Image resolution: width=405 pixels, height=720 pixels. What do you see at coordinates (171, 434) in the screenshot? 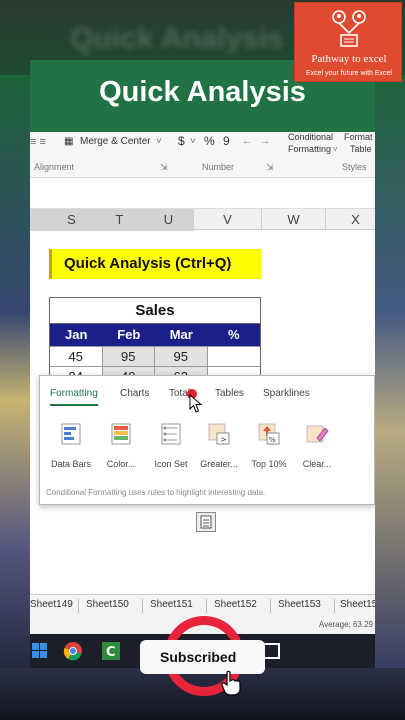
I see `icon-set-icon` at bounding box center [171, 434].